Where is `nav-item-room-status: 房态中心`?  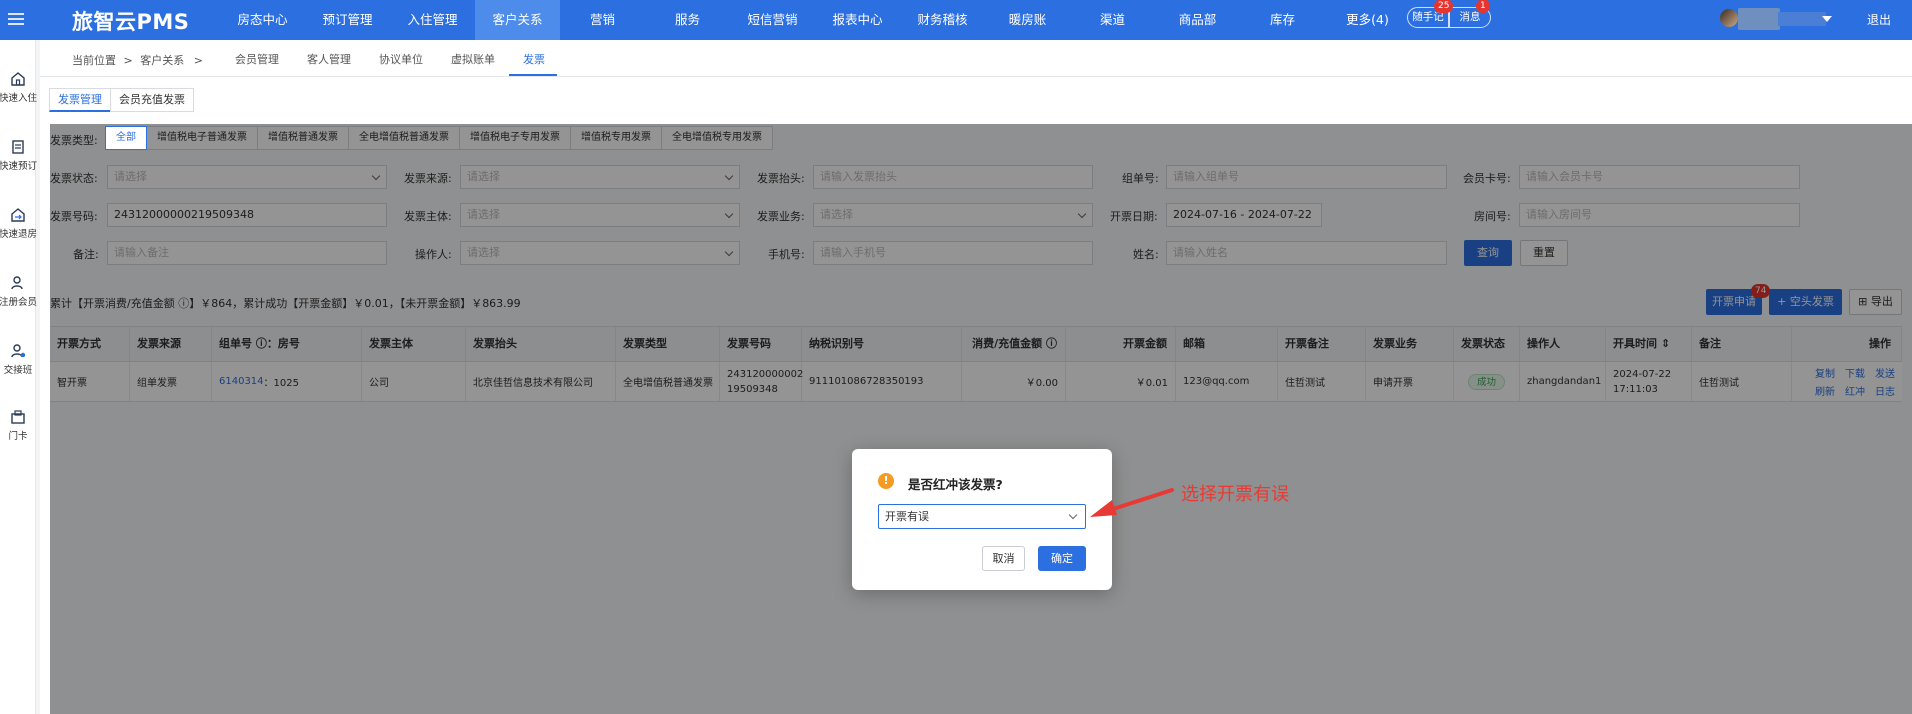 nav-item-room-status: 房态中心 is located at coordinates (262, 20).